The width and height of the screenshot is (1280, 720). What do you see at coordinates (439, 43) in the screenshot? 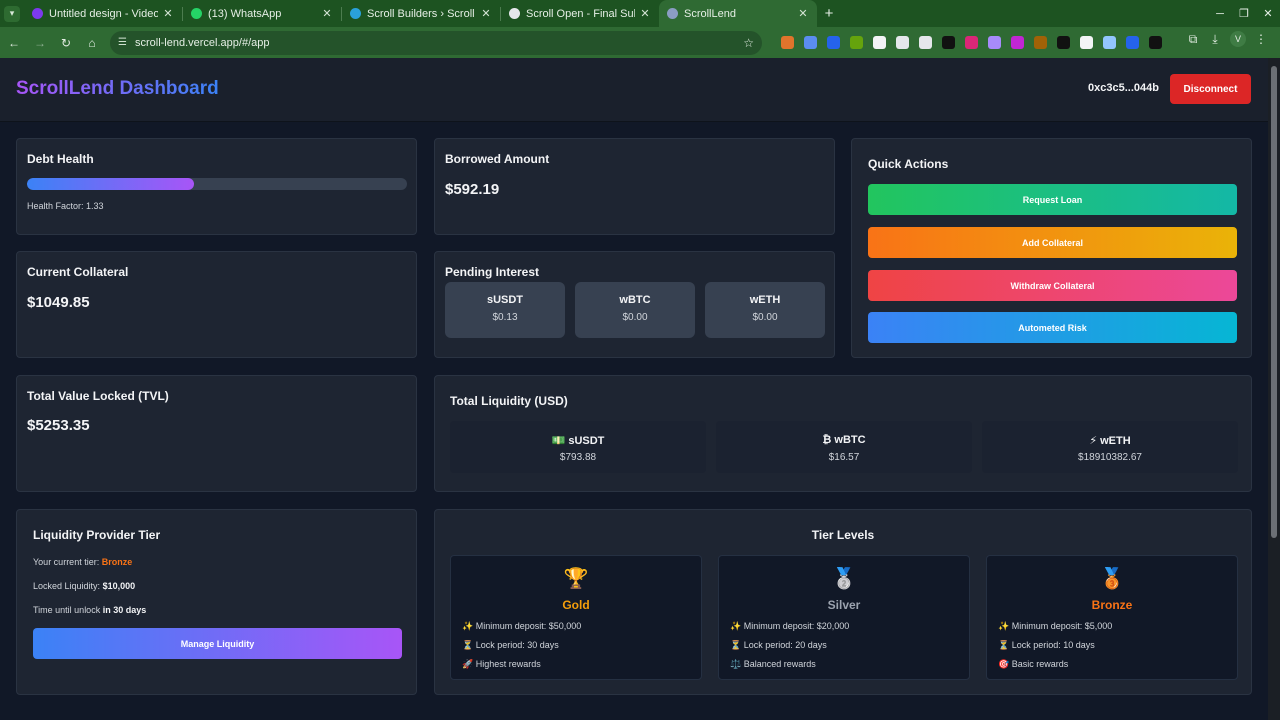
I see `url-text: scroll-lend.vercel.app/#/app` at bounding box center [439, 43].